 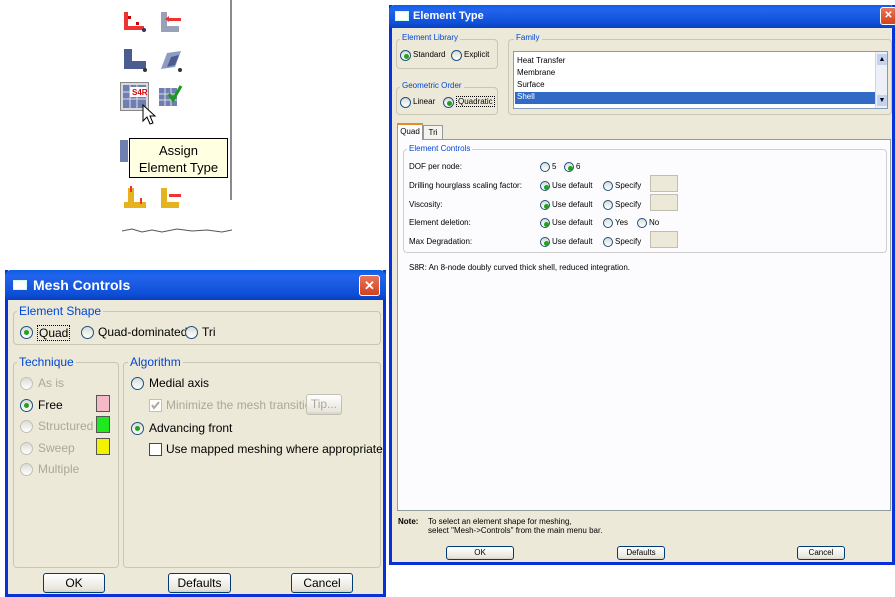 I want to click on viscosity-value-field, so click(x=664, y=202).